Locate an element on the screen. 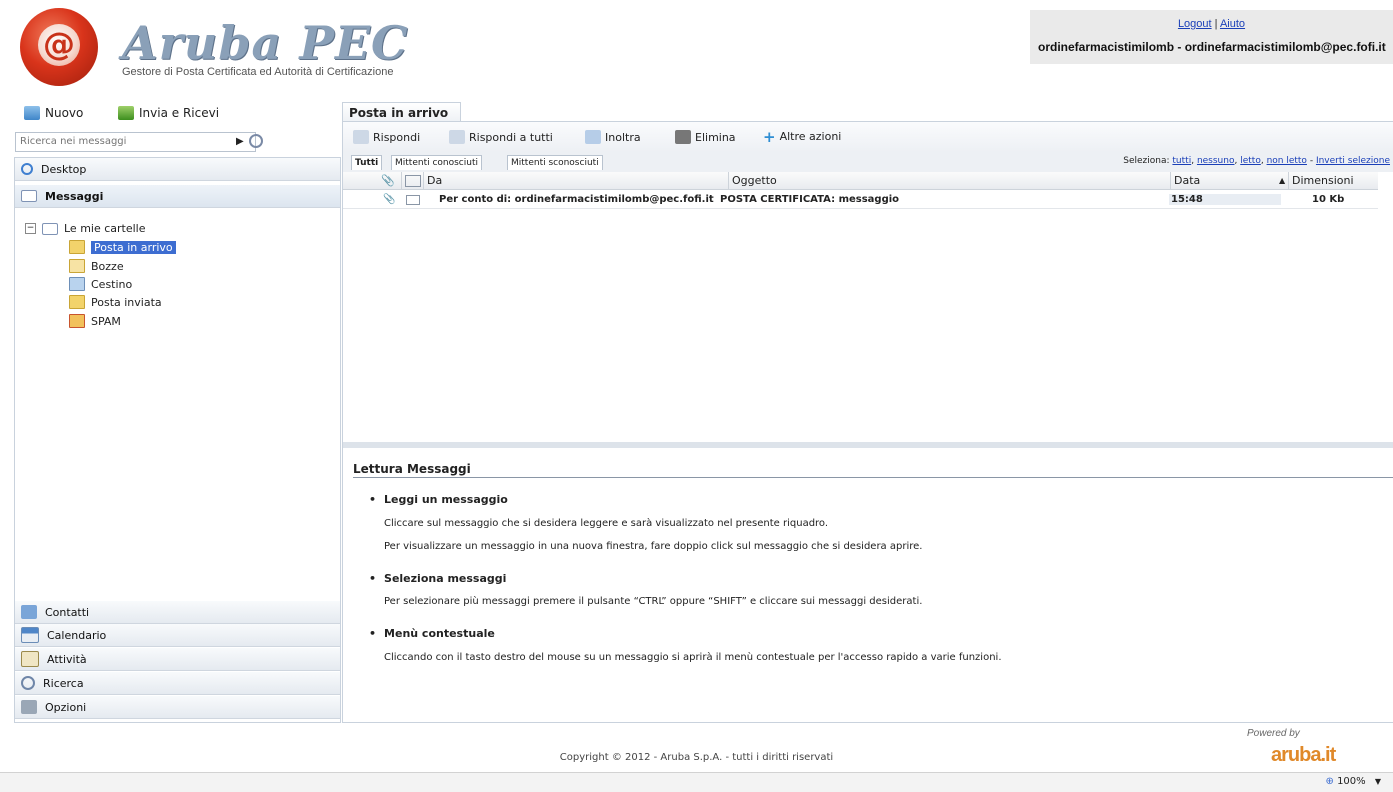  message-subject: POSTA CERTIFICATA: messaggio is located at coordinates (810, 199).